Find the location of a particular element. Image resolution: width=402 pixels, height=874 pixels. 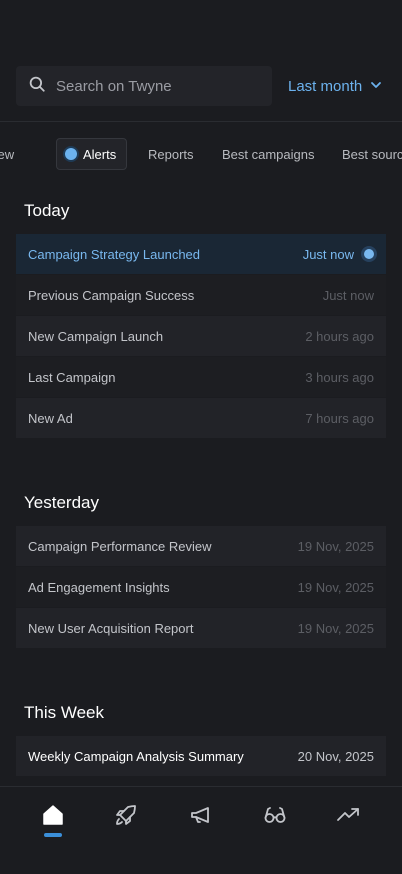

list-item: New Ad 7 hours ago is located at coordinates (201, 418).